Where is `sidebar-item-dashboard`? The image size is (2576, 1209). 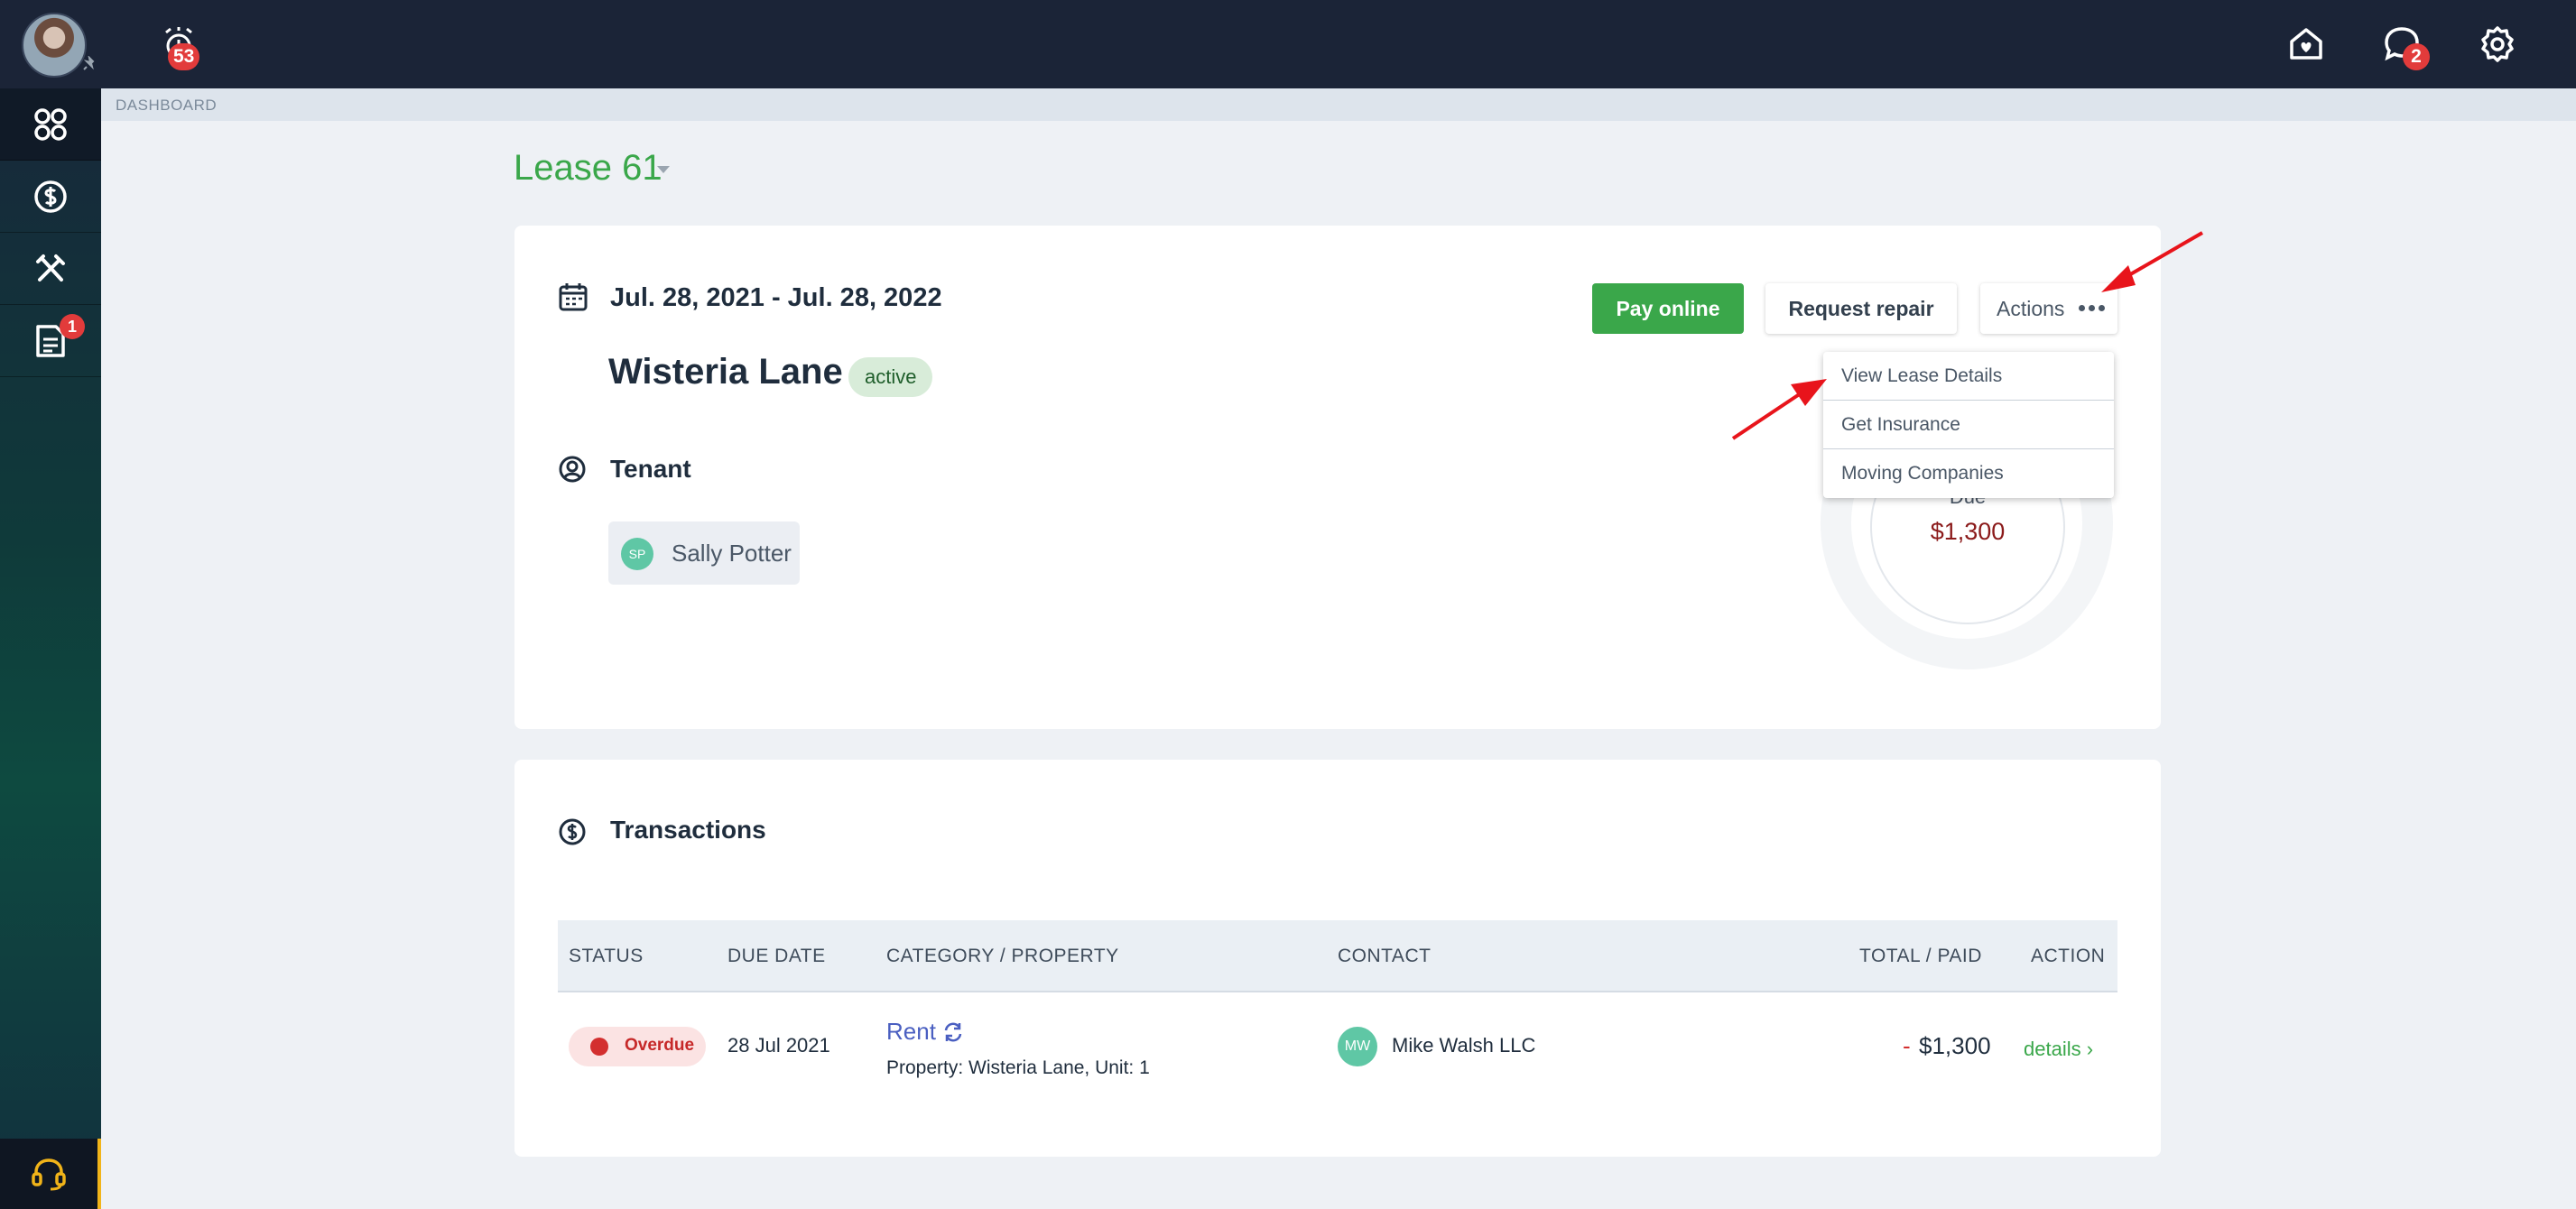 sidebar-item-dashboard is located at coordinates (50, 124).